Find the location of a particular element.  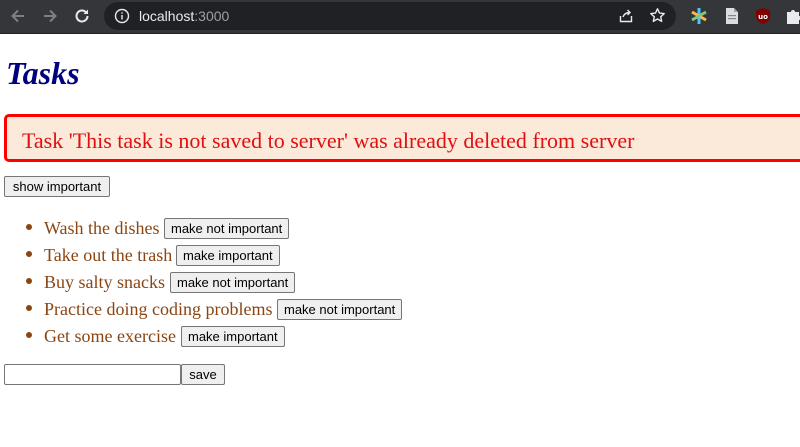

puzzle-icon is located at coordinates (792, 16).